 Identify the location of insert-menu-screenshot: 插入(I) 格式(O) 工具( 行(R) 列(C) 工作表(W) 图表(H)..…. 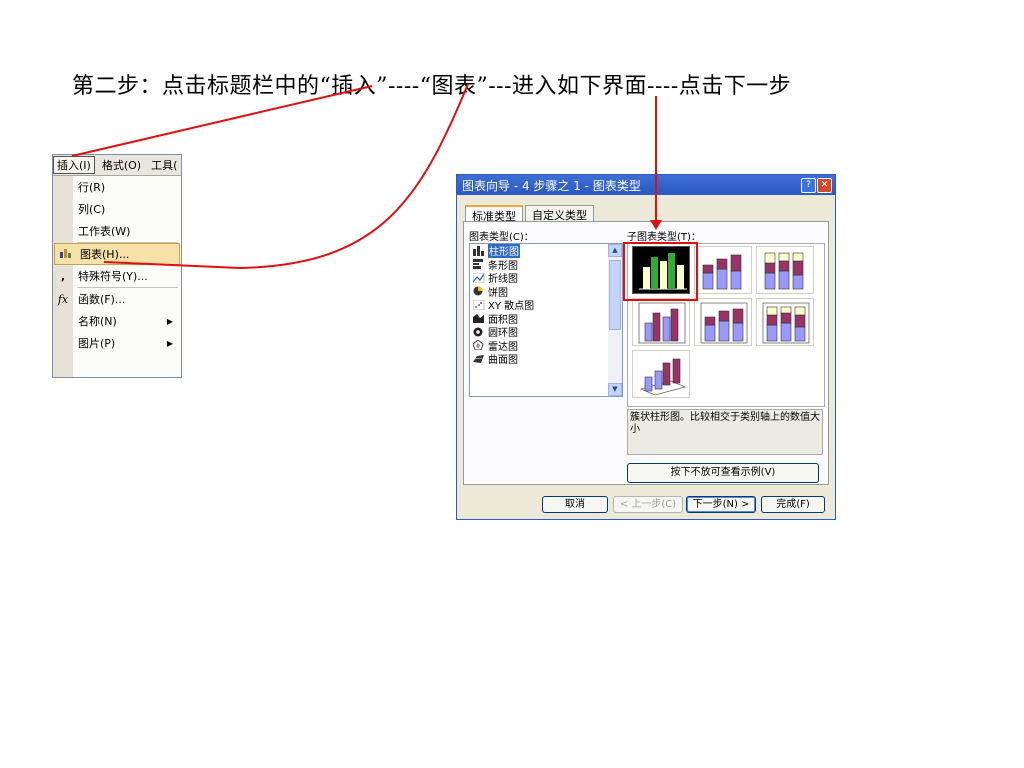
(117, 266).